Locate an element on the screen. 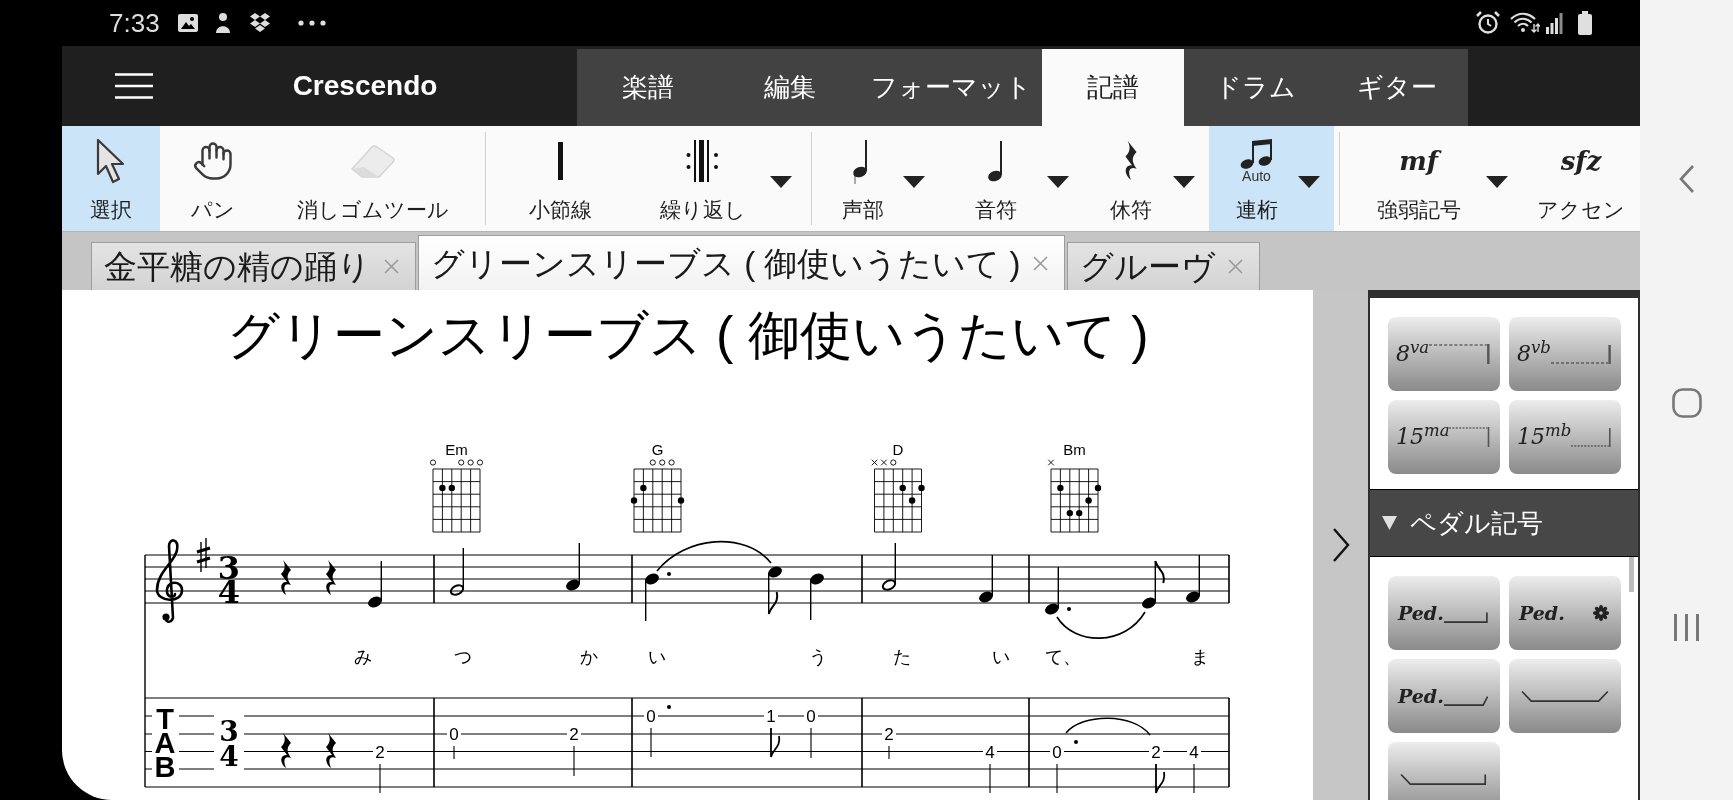 Image resolution: width=1733 pixels, height=800 pixels. app-title: Crescendo is located at coordinates (365, 86).